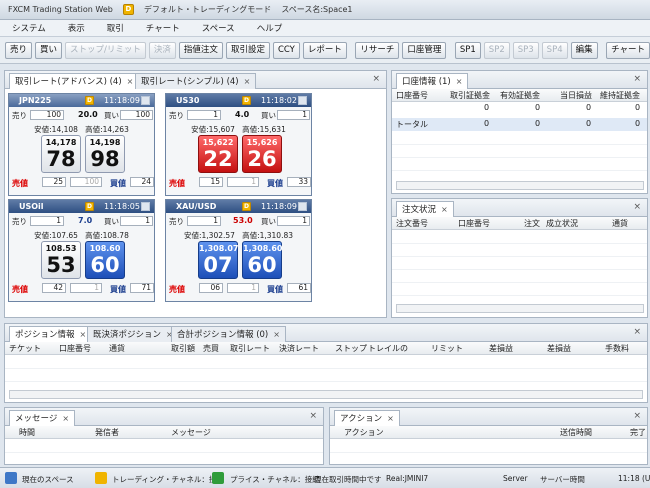 The image size is (650, 488). What do you see at coordinates (525, 50) in the screenshot?
I see `sp3-button: SP3` at bounding box center [525, 50].